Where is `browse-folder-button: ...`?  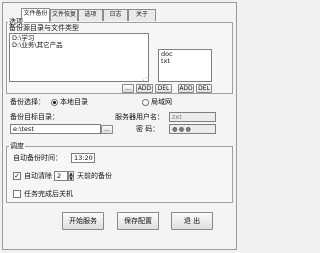
browse-folder-button: ... is located at coordinates (128, 88).